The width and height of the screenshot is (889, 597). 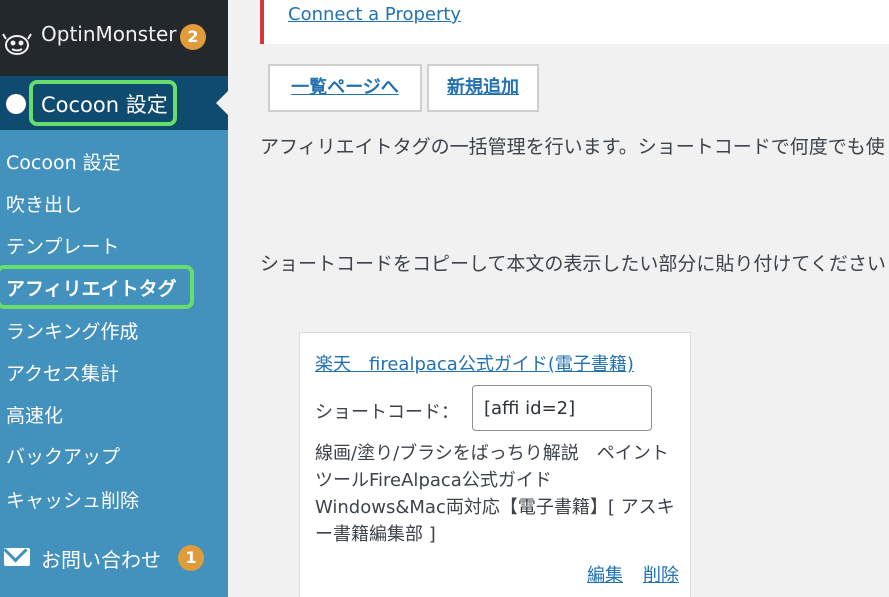 I want to click on submenu-item-cache-delete: キャッシュ削除, so click(x=72, y=499).